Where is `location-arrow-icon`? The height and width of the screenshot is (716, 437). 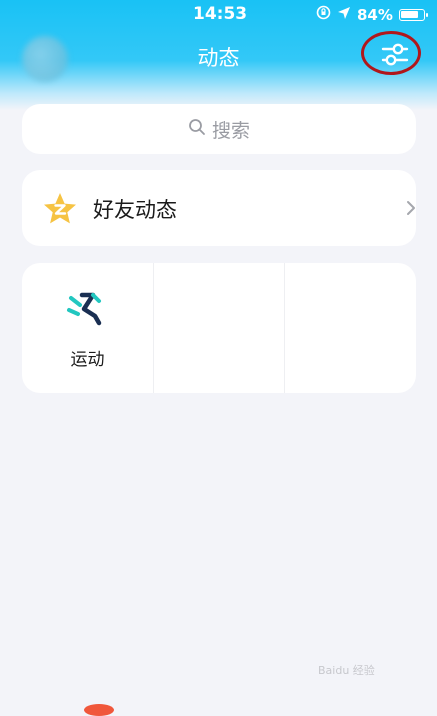
location-arrow-icon is located at coordinates (344, 15).